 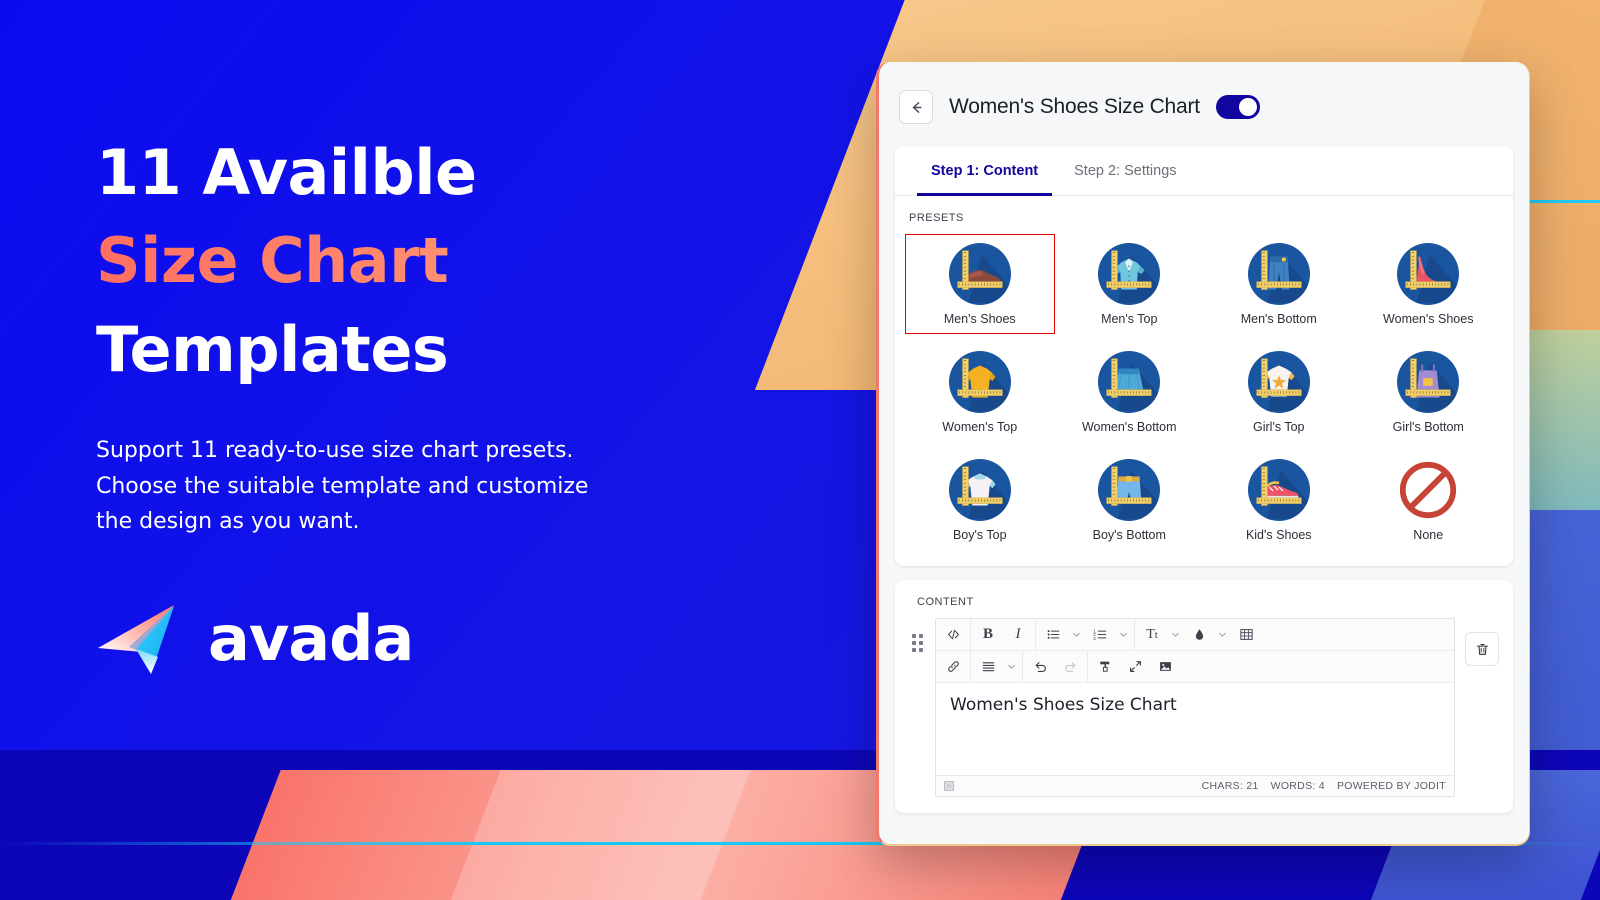 I want to click on resize-grip-icon, so click(x=949, y=786).